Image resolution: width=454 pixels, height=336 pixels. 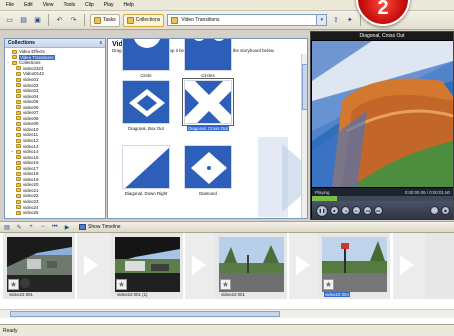 I want to click on tree-item-label: video10, so click(x=31, y=129).